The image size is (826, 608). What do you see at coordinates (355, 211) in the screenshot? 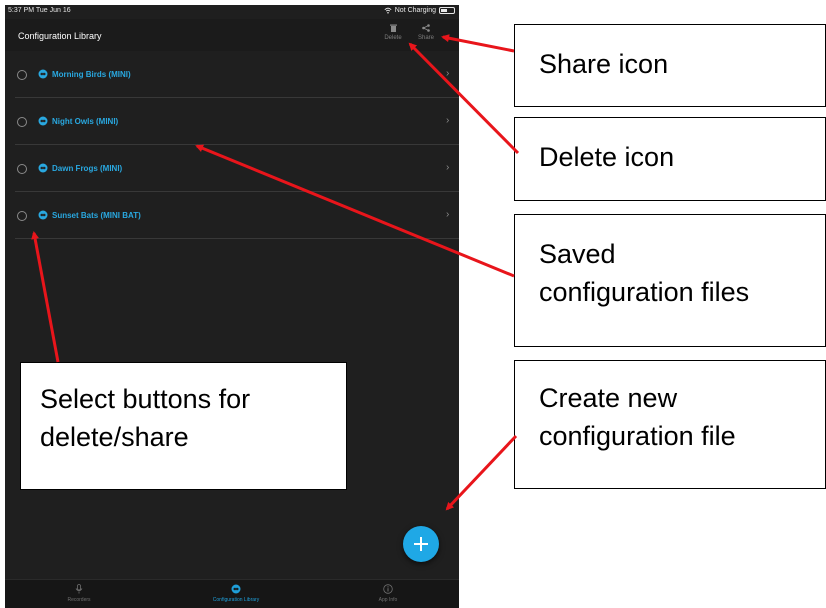
I see `arrow-to-saved-files` at bounding box center [355, 211].